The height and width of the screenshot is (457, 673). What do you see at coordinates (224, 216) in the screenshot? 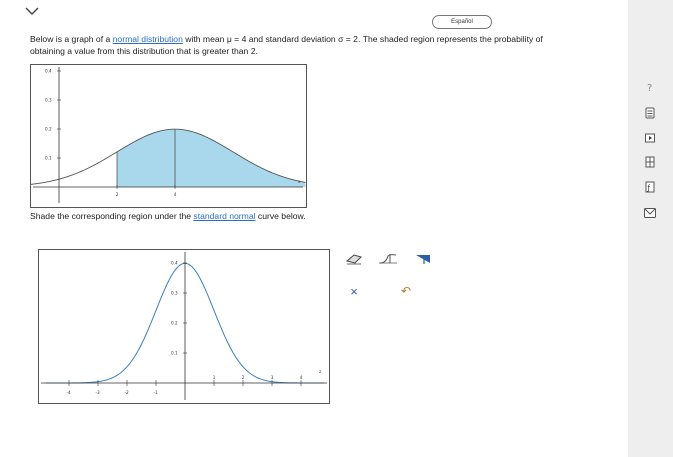
I see `standard-normal-link: standard normal` at bounding box center [224, 216].